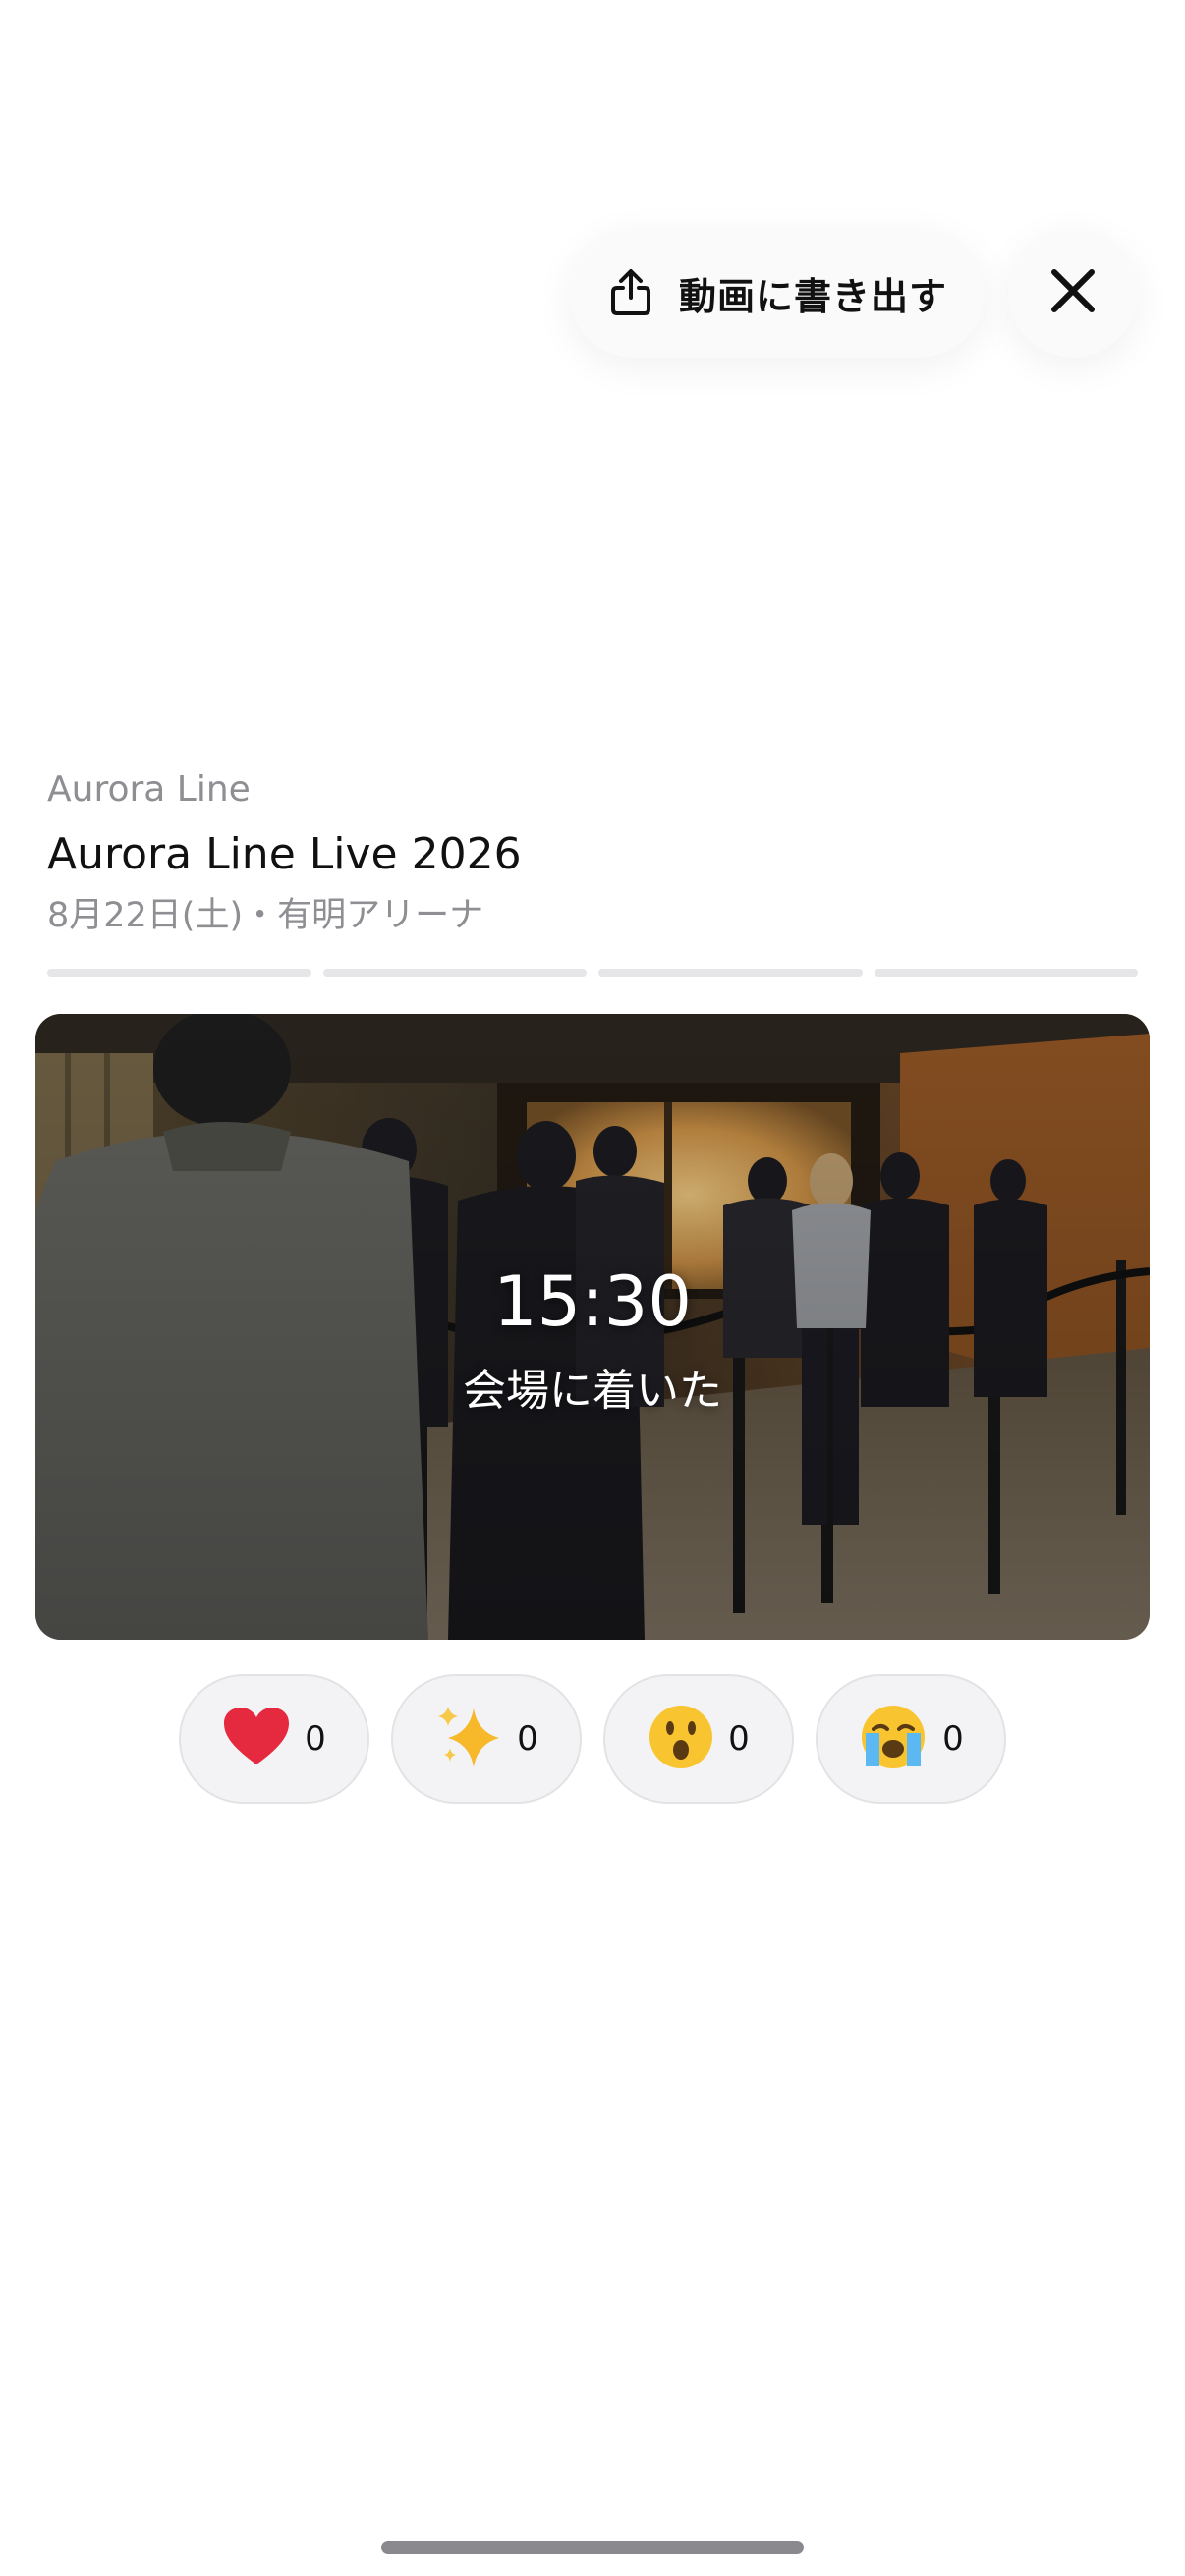 This screenshot has height=2576, width=1185. I want to click on reaction-bar: 0 0 0 0, so click(592, 1739).